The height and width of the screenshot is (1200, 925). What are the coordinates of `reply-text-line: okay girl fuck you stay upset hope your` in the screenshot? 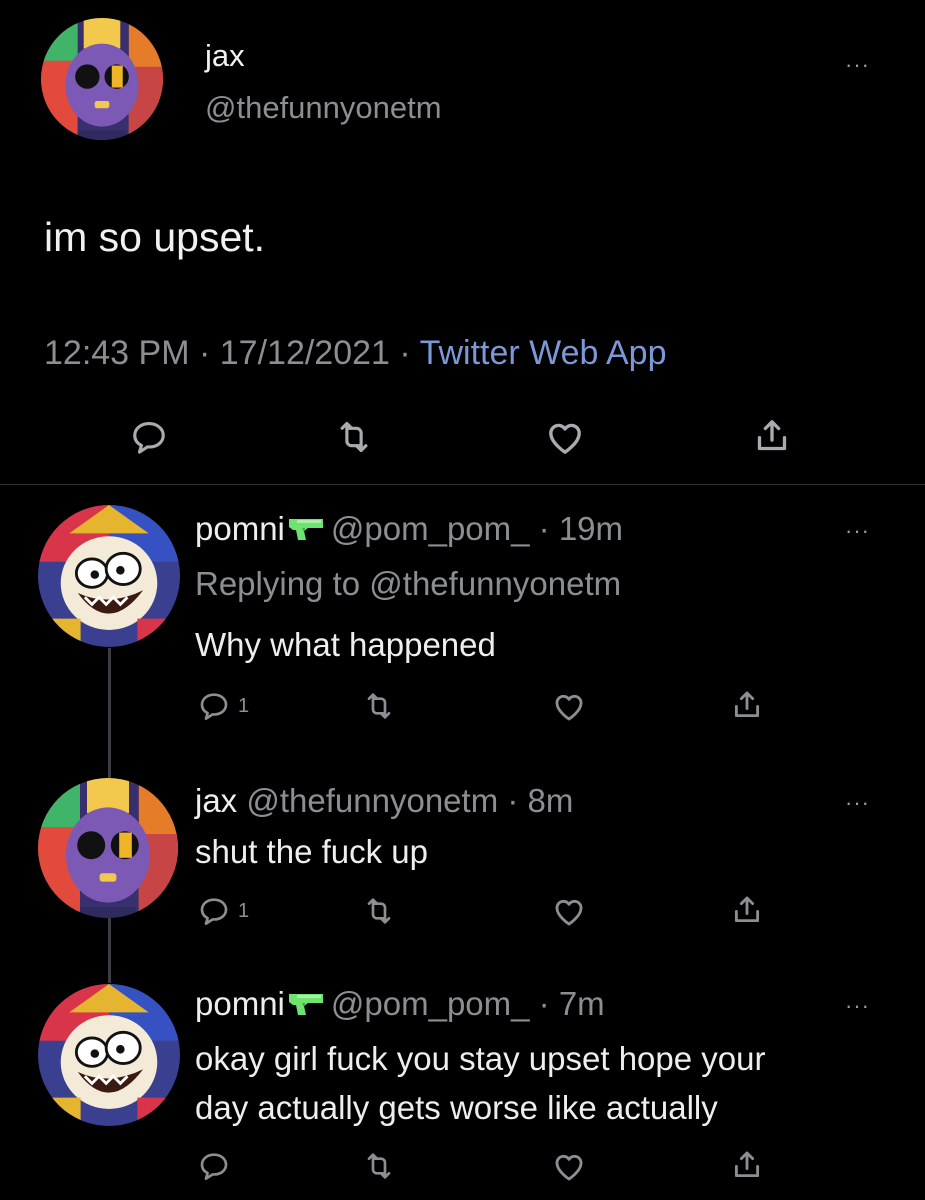 It's located at (480, 1058).